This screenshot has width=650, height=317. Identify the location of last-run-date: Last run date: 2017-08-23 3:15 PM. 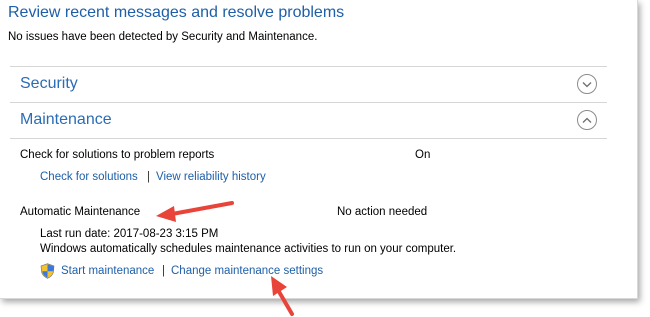
(129, 234).